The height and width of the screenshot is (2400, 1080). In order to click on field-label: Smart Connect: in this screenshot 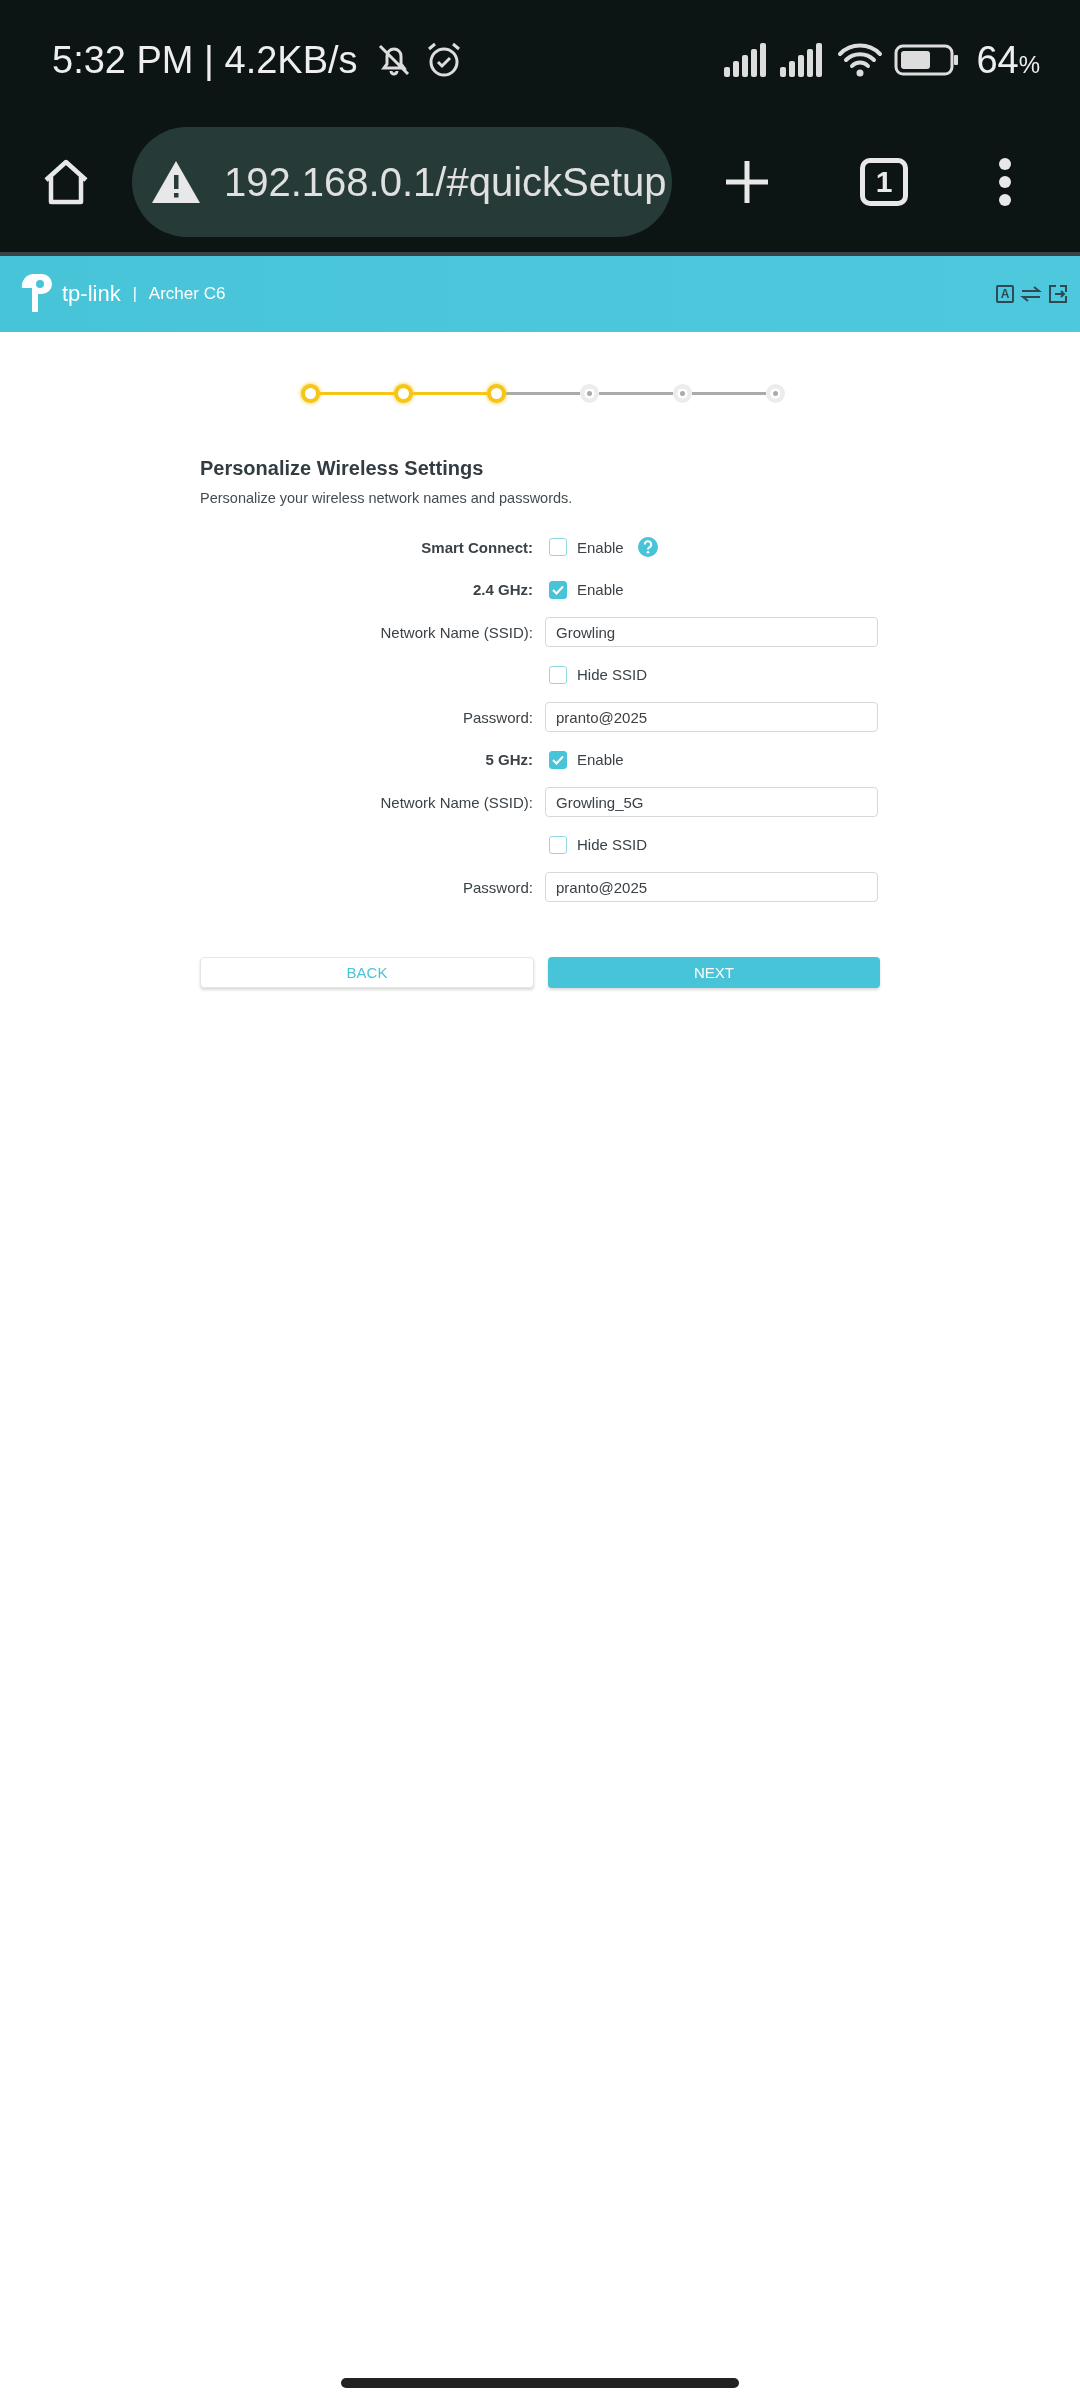, I will do `click(477, 547)`.